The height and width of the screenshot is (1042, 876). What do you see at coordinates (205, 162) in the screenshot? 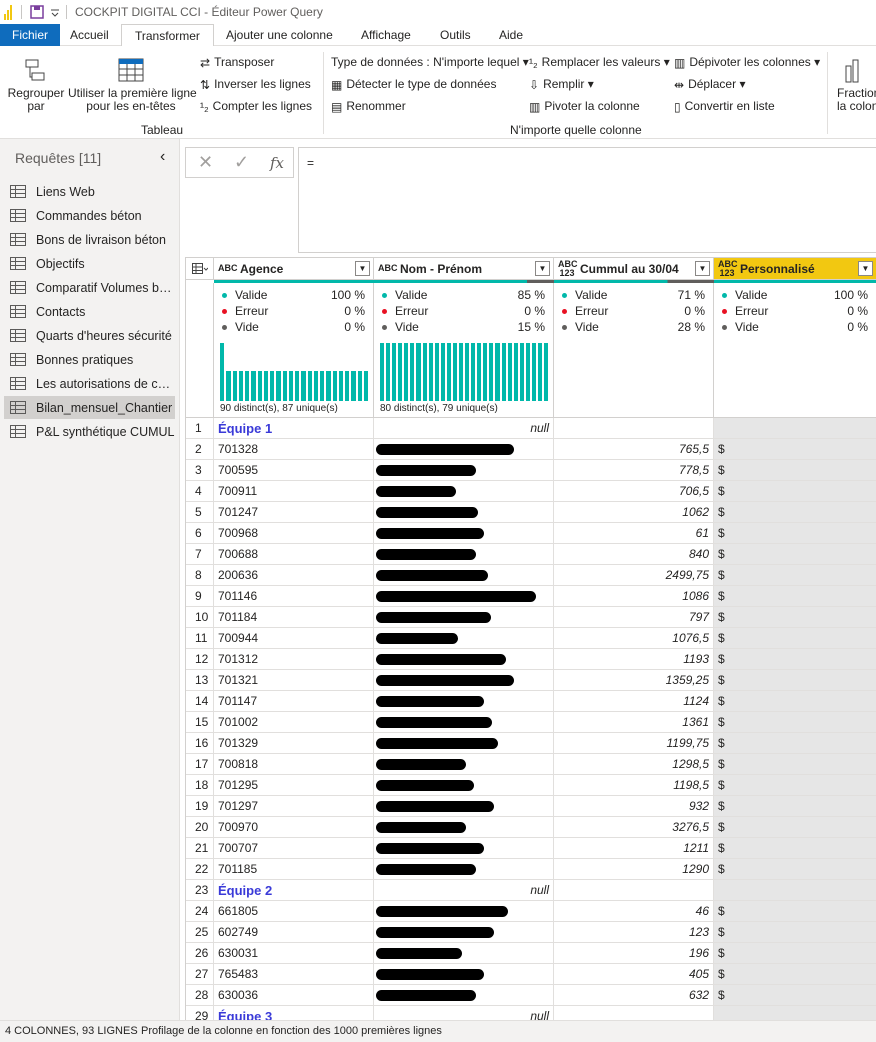
I see `cancel-icon: ✕` at bounding box center [205, 162].